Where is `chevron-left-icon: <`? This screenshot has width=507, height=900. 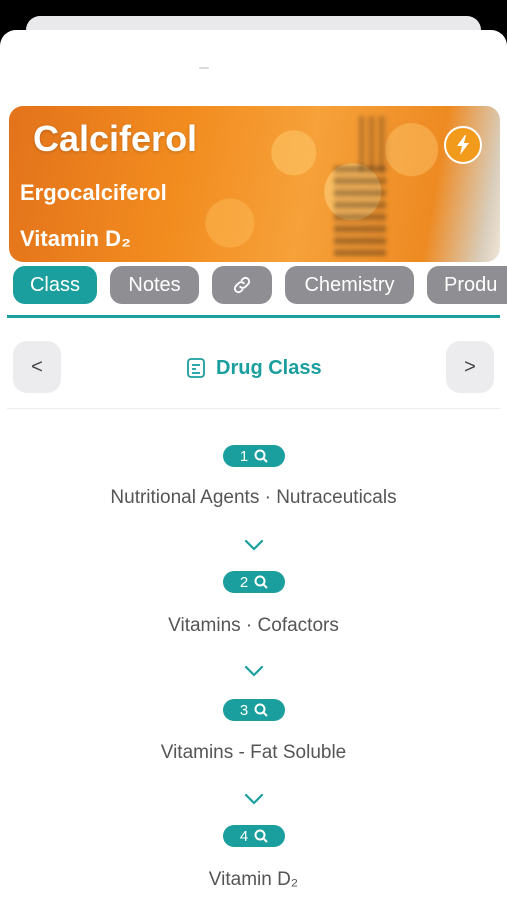
chevron-left-icon: < is located at coordinates (37, 366).